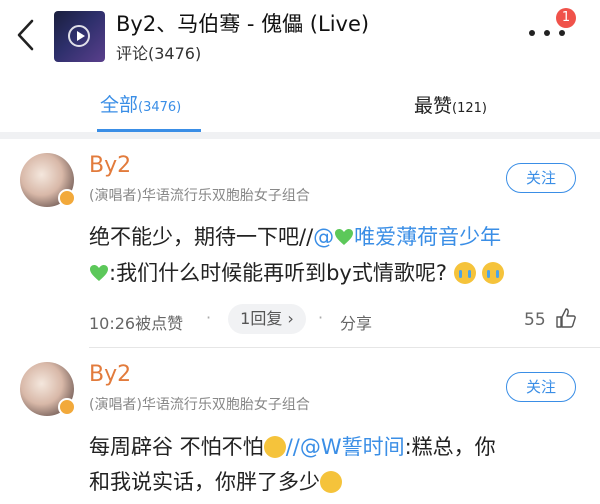 The image size is (600, 504). Describe the element at coordinates (535, 320) in the screenshot. I see `like-count: 55` at that location.